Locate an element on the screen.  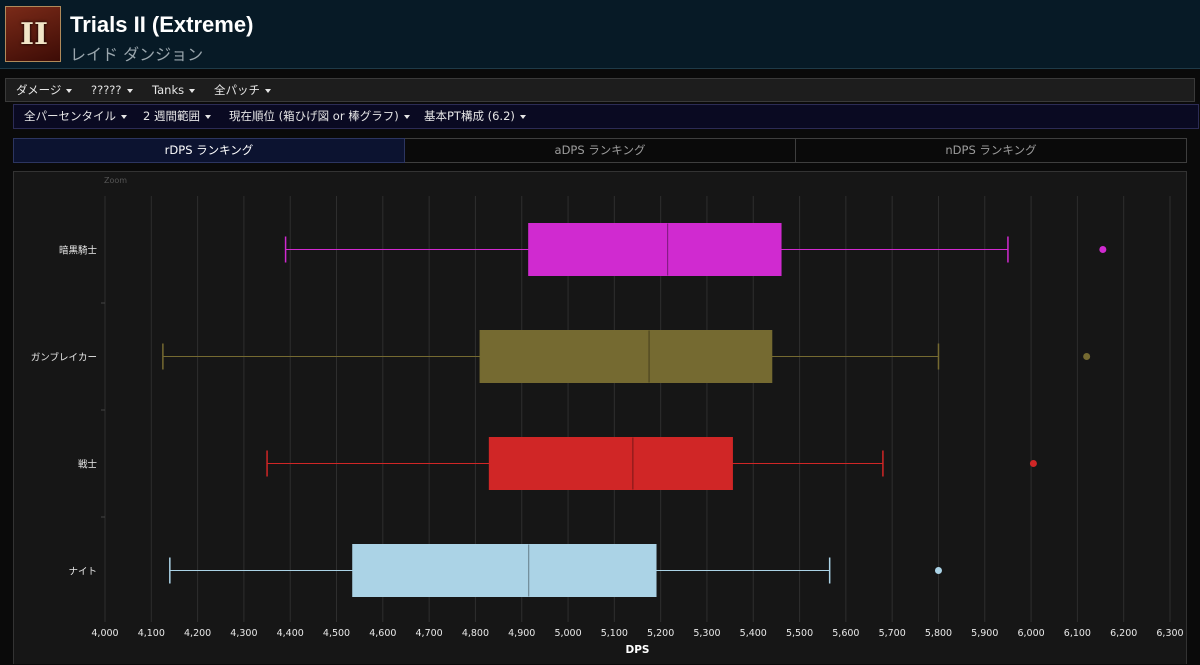
boss-dropdown: ????? is located at coordinates (112, 90).